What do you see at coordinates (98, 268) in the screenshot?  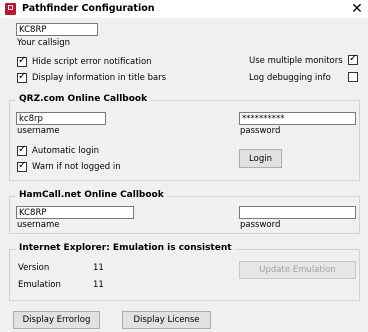 I see `ie-version-value: 11` at bounding box center [98, 268].